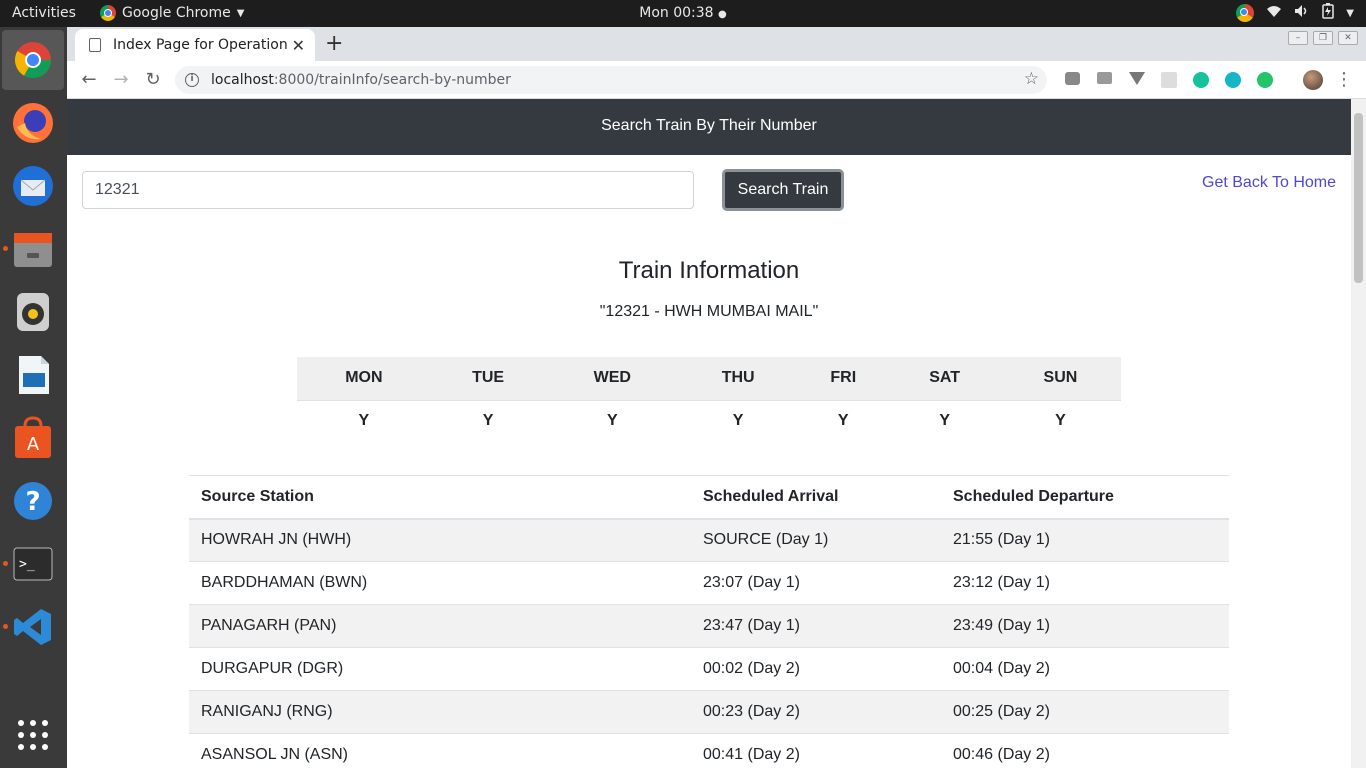  Describe the element at coordinates (709, 270) in the screenshot. I see `section-title: Train Information` at that location.